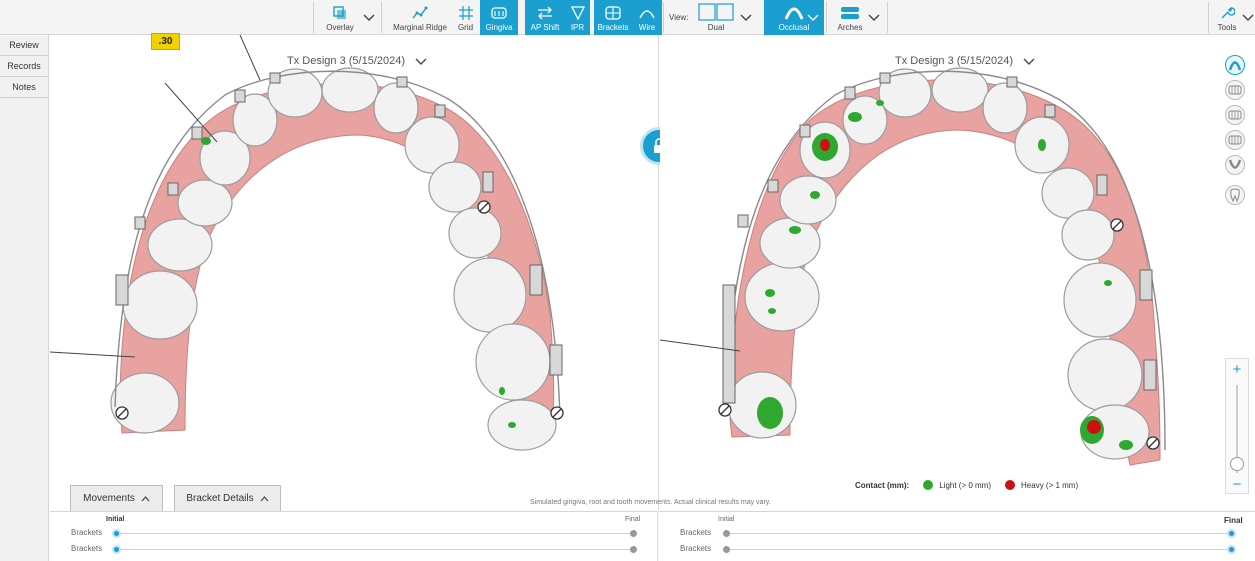 The height and width of the screenshot is (561, 1255). Describe the element at coordinates (465, 13) in the screenshot. I see `grid-icon` at that location.